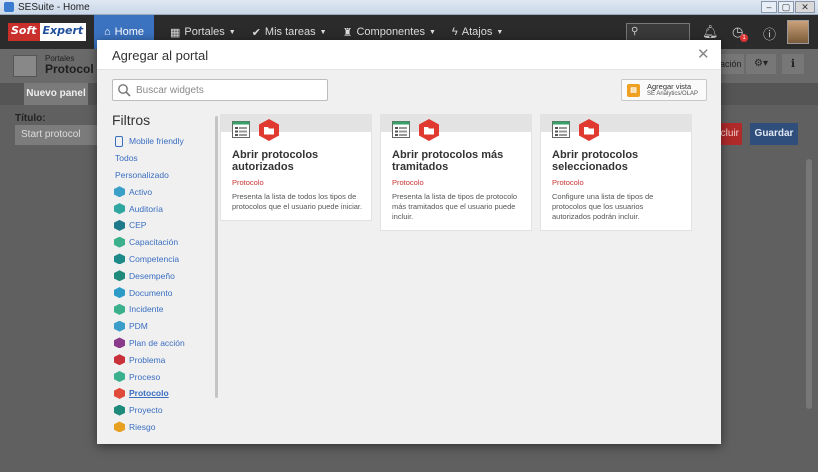  I want to click on nav-portales: ▦ Portales ▼, so click(203, 32).